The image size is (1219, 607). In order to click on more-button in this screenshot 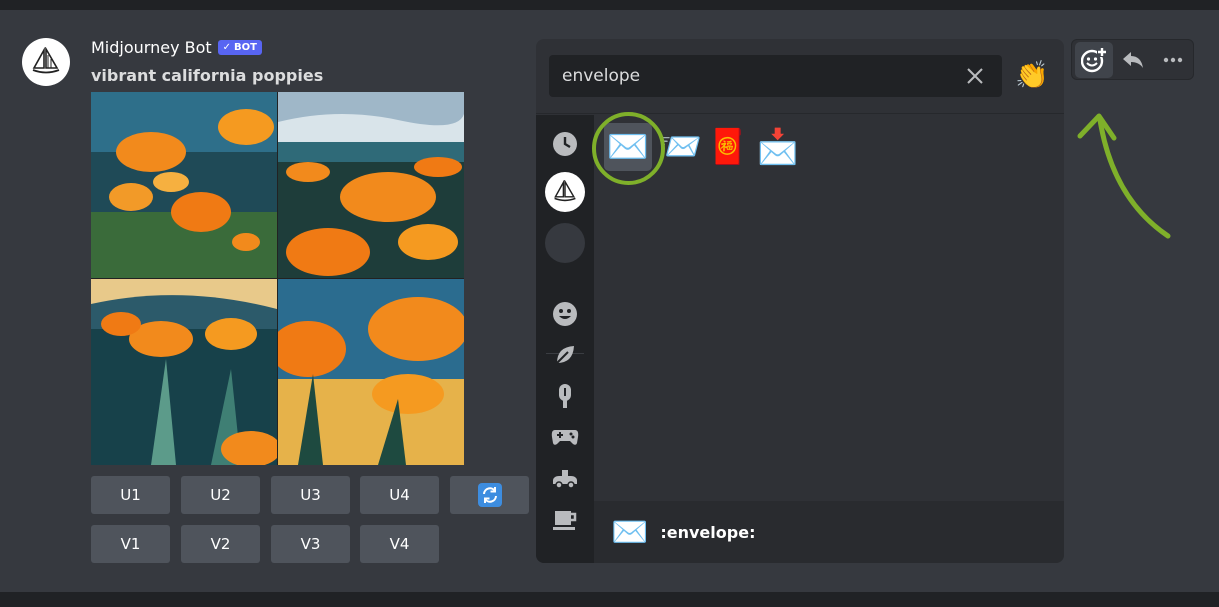, I will do `click(1173, 59)`.